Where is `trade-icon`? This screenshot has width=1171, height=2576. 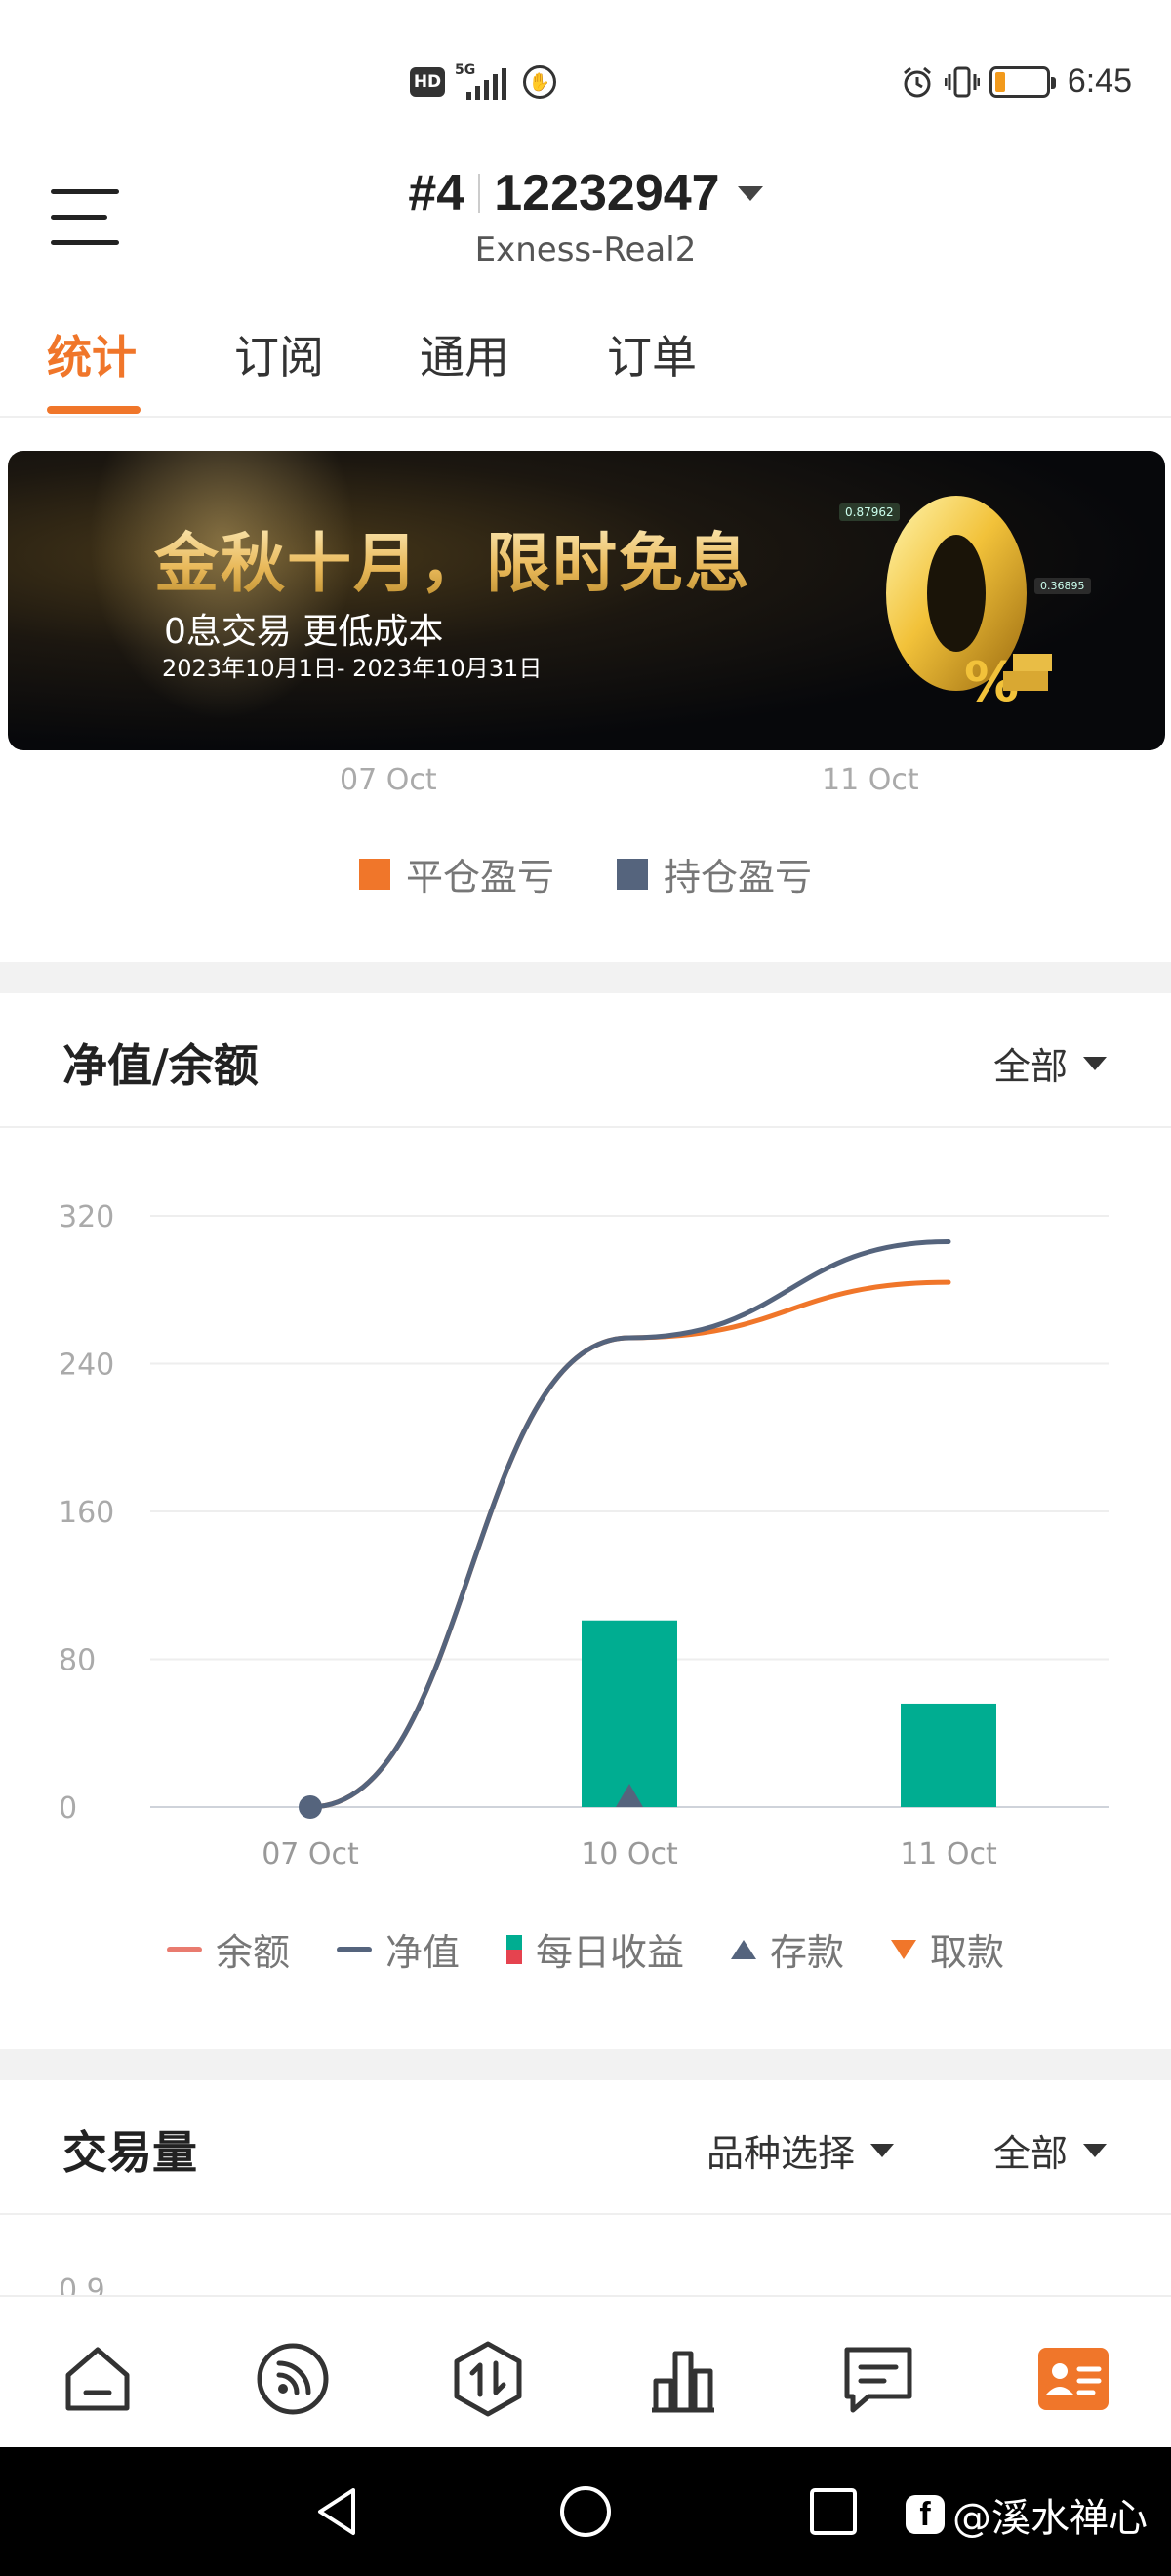 trade-icon is located at coordinates (488, 2379).